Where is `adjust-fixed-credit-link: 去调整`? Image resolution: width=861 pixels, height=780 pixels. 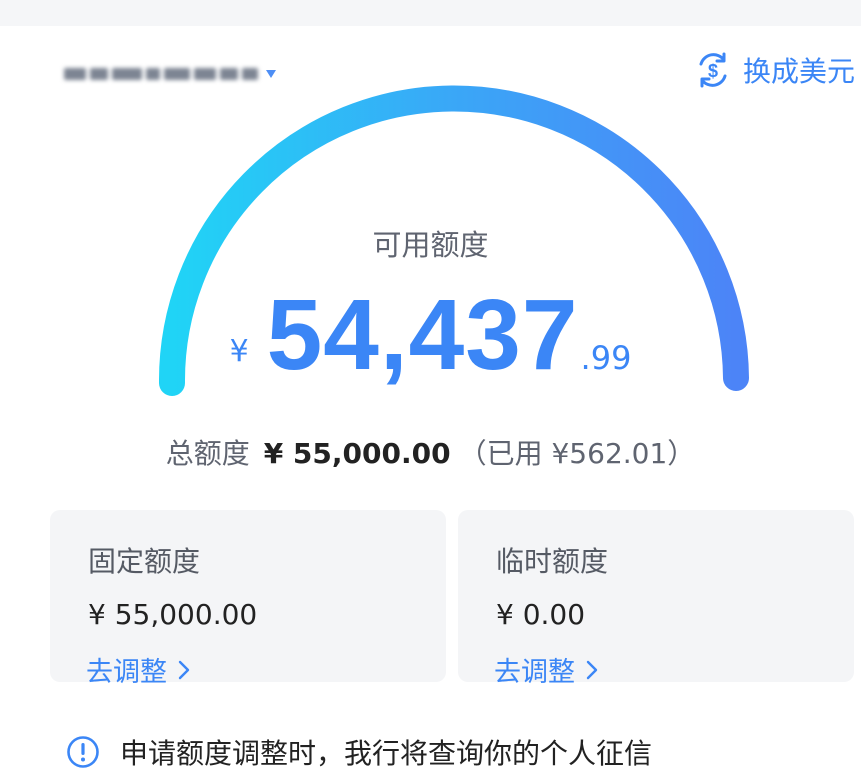
adjust-fixed-credit-link: 去调整 is located at coordinates (138, 669).